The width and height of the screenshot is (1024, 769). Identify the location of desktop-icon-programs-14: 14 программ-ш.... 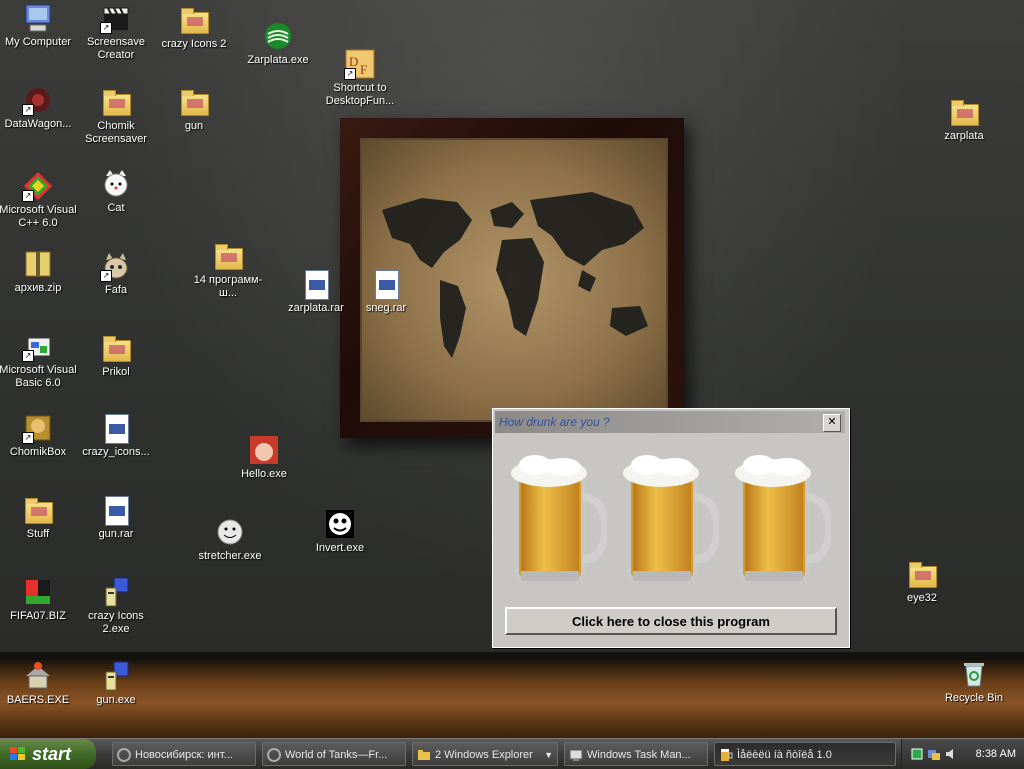
(228, 270).